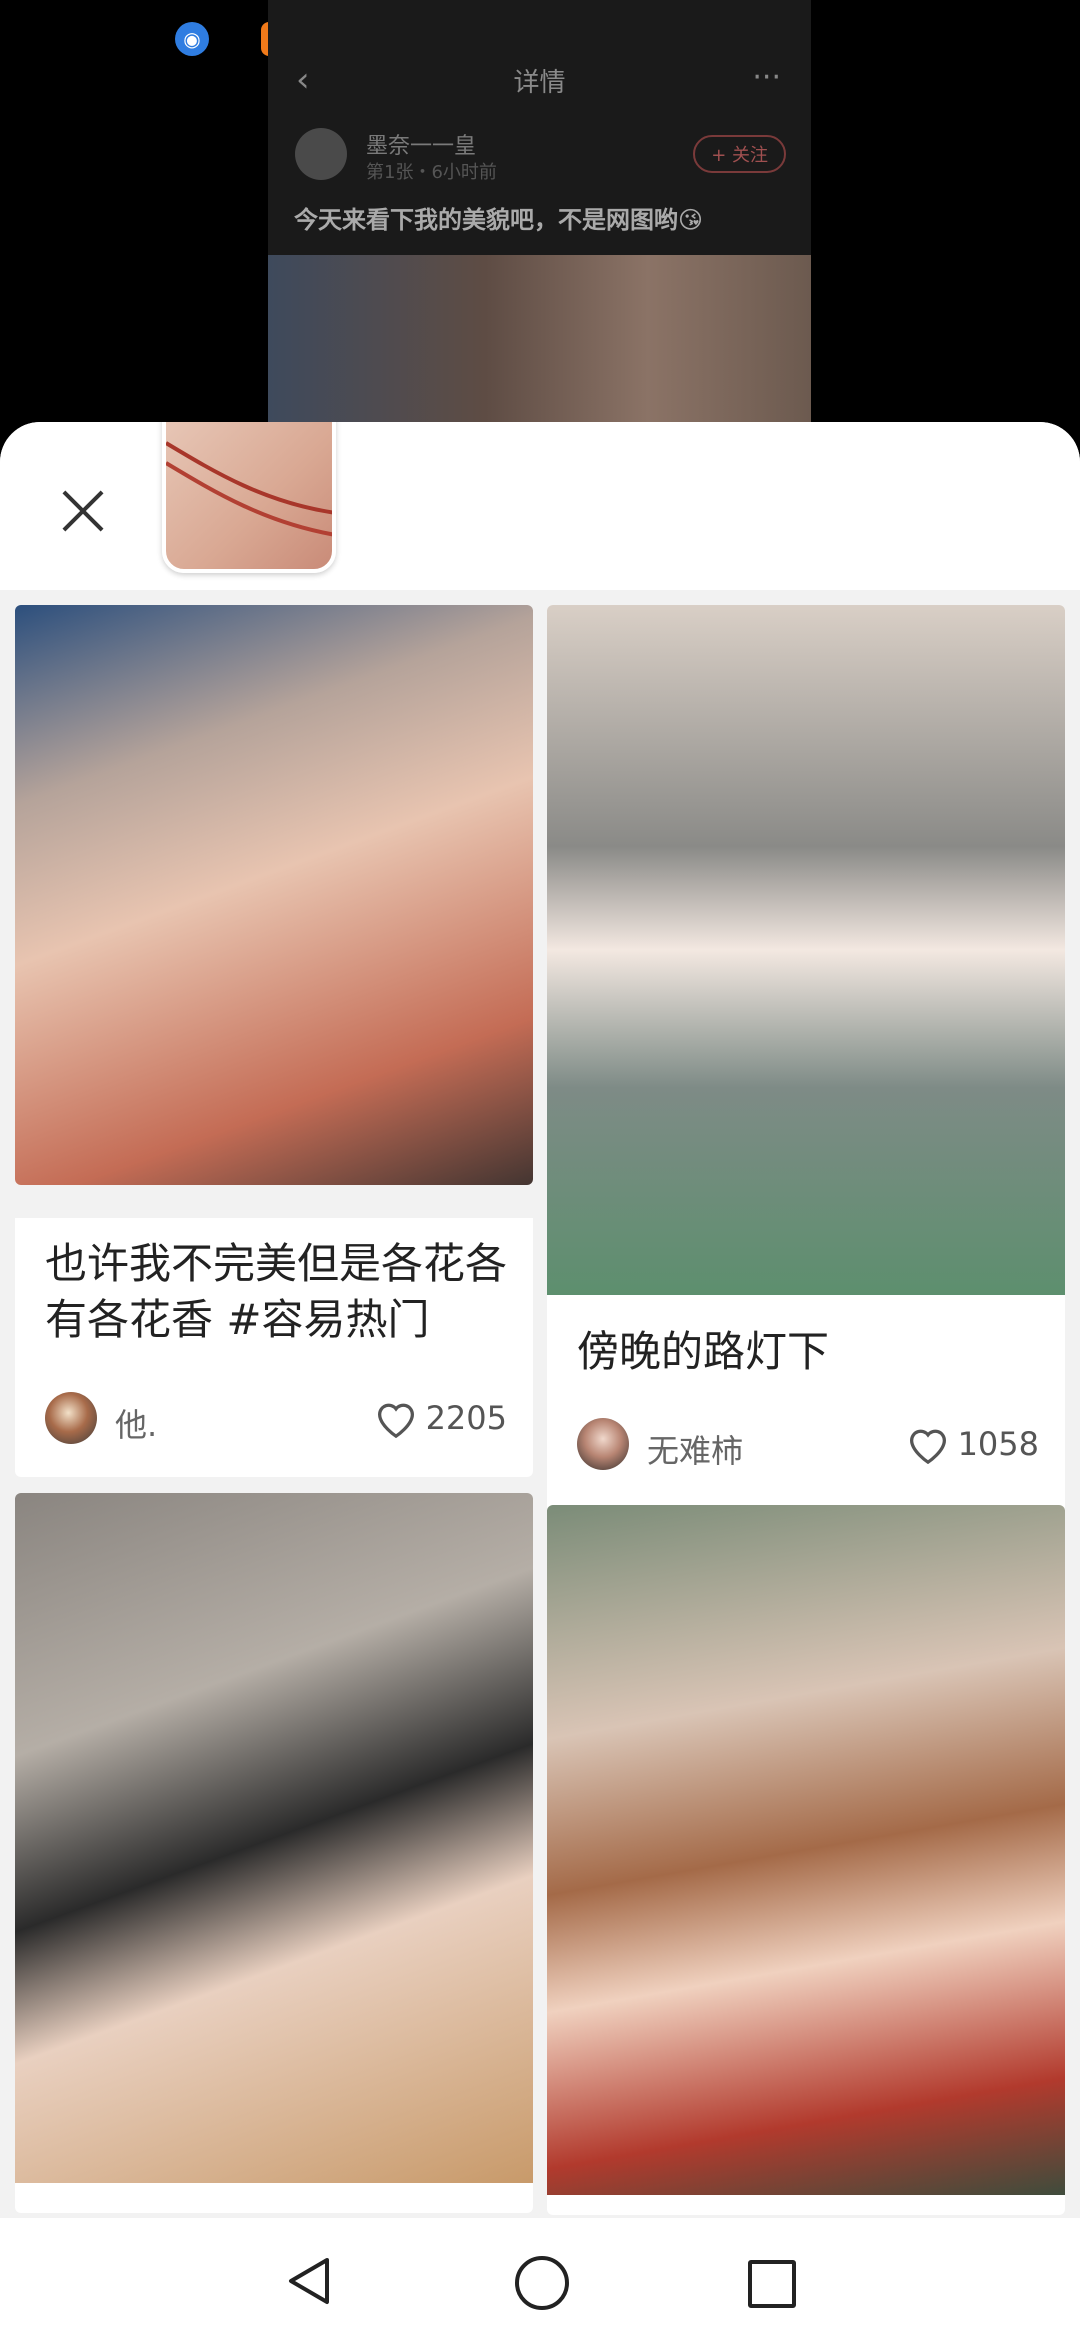 This screenshot has width=1080, height=2340. Describe the element at coordinates (739, 154) in the screenshot. I see `follow-button: + 关注` at that location.